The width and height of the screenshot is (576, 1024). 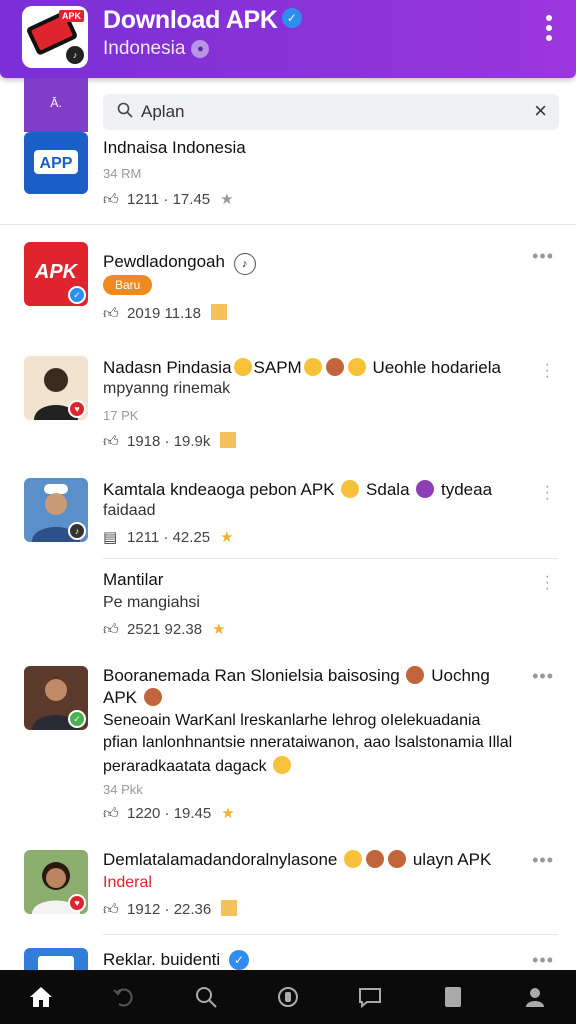 I want to click on item-body-text: peraradkaatata dagack, so click(x=185, y=766).